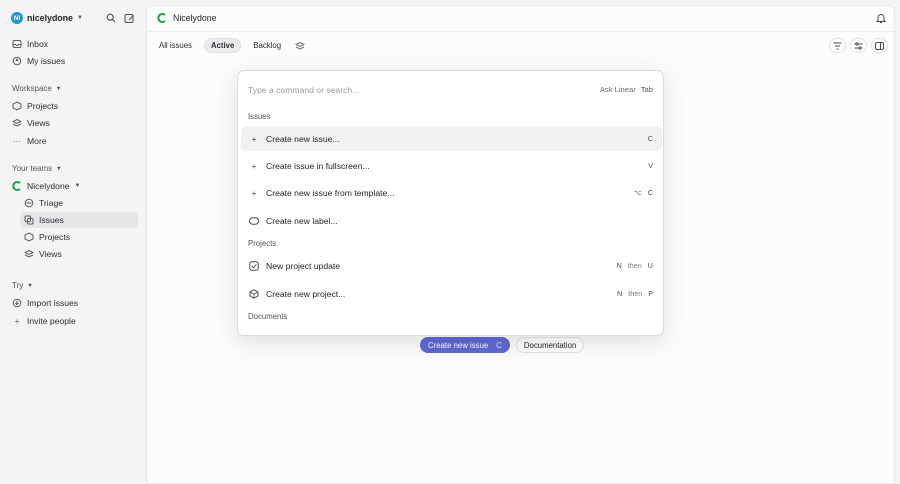 The width and height of the screenshot is (900, 484). Describe the element at coordinates (73, 123) in the screenshot. I see `sidebar-item-views: Views` at that location.